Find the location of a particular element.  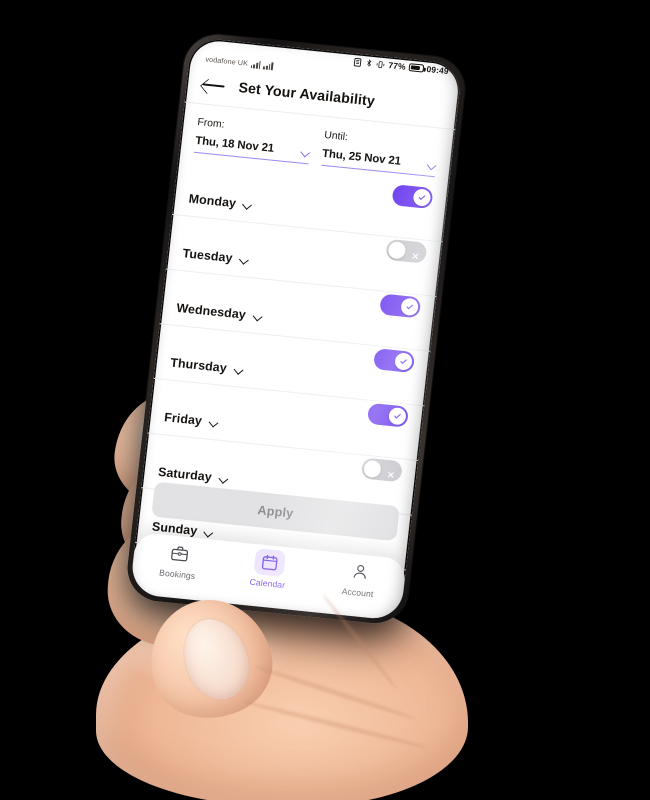

nav-item-calendar: Calendar is located at coordinates (269, 569).